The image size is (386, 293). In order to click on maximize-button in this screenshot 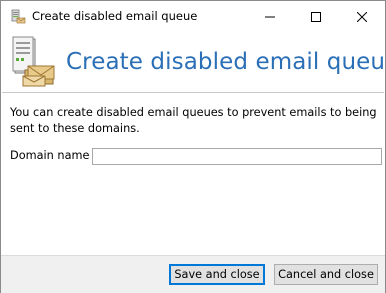, I will do `click(316, 16)`.